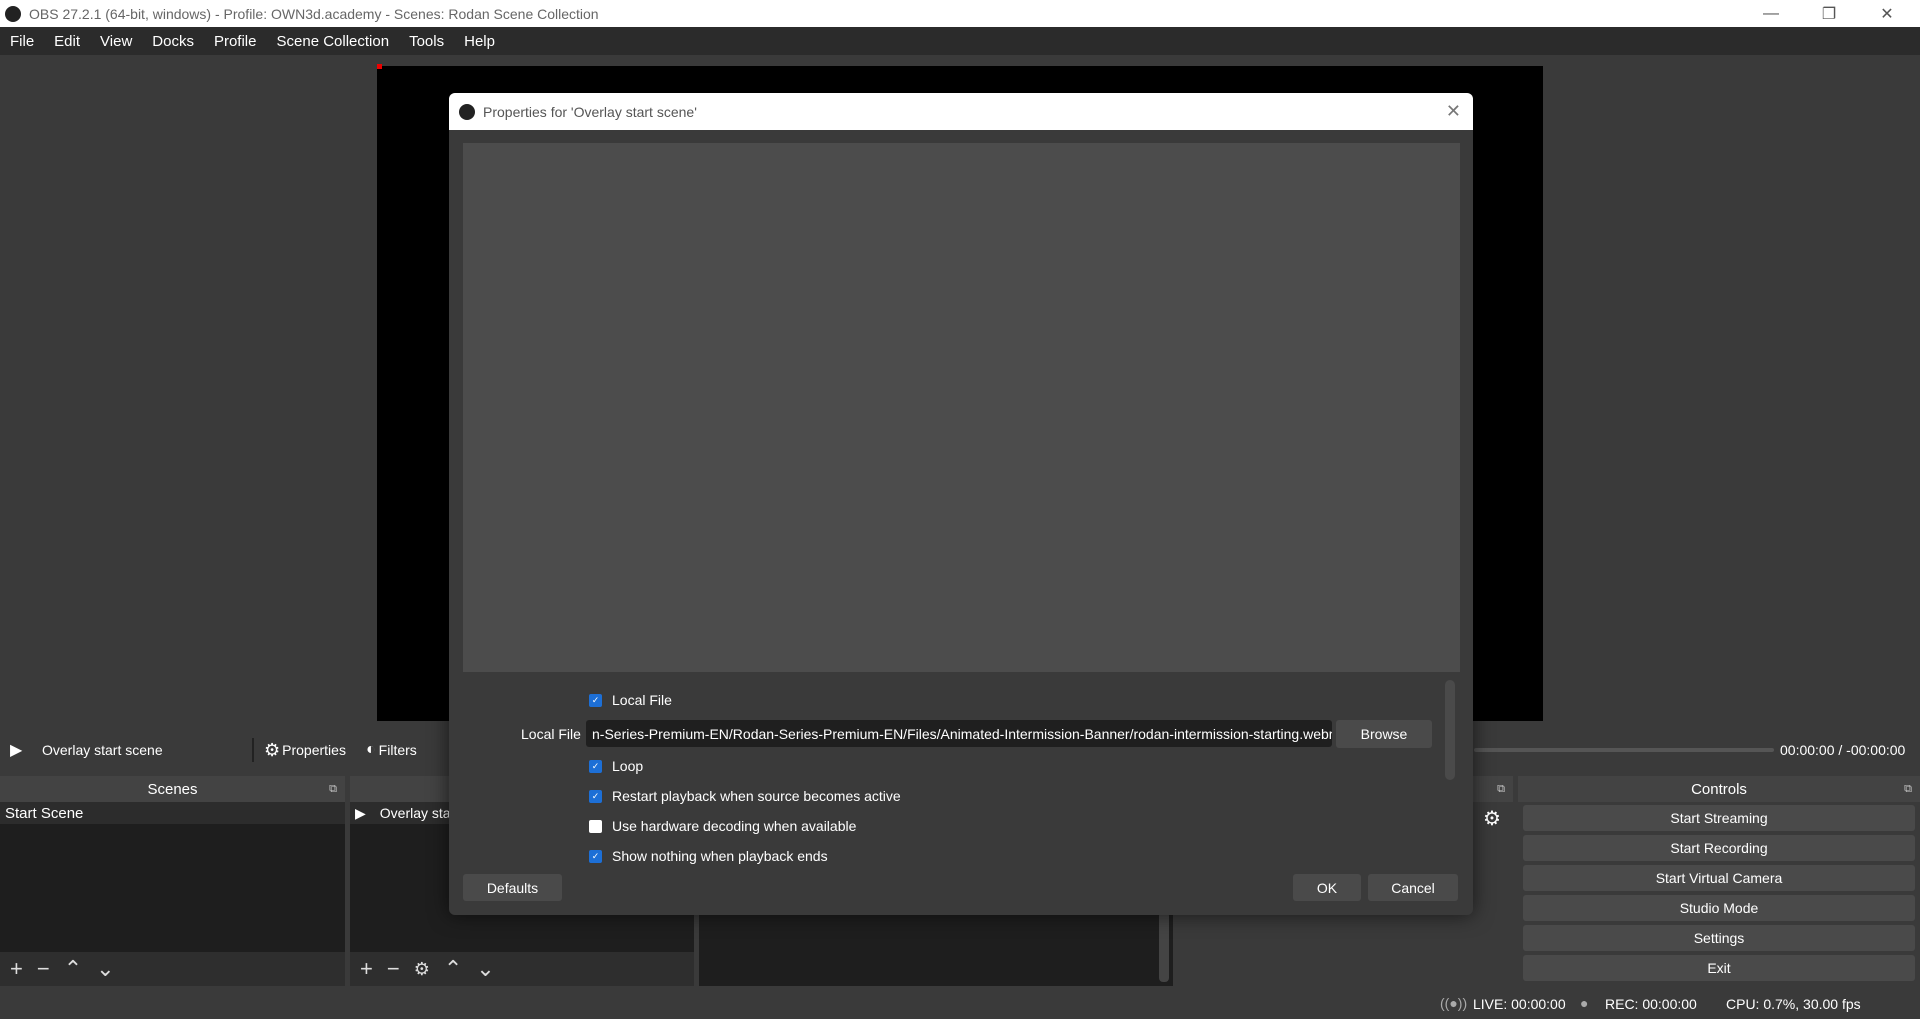 Image resolution: width=1920 pixels, height=1019 pixels. What do you see at coordinates (1450, 730) in the screenshot?
I see `properties-scrollbar` at bounding box center [1450, 730].